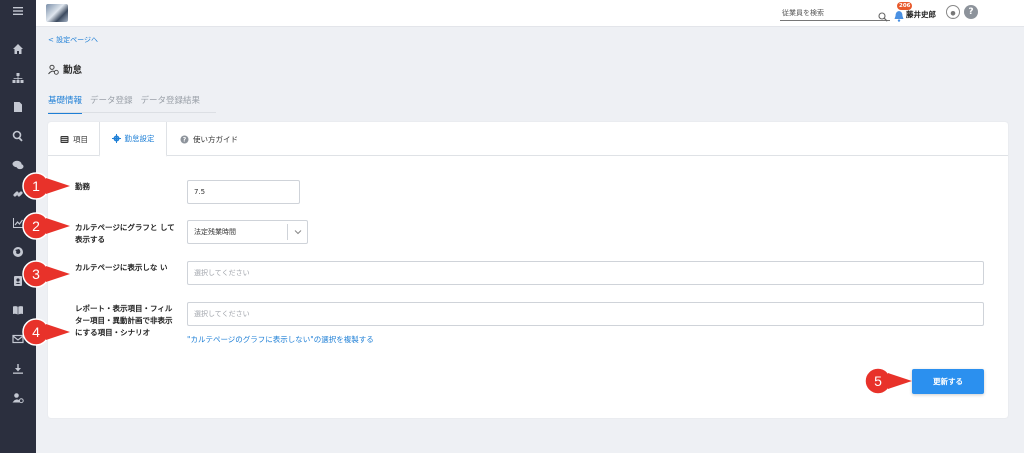  Describe the element at coordinates (36, 186) in the screenshot. I see `callout-1-number: 1` at that location.